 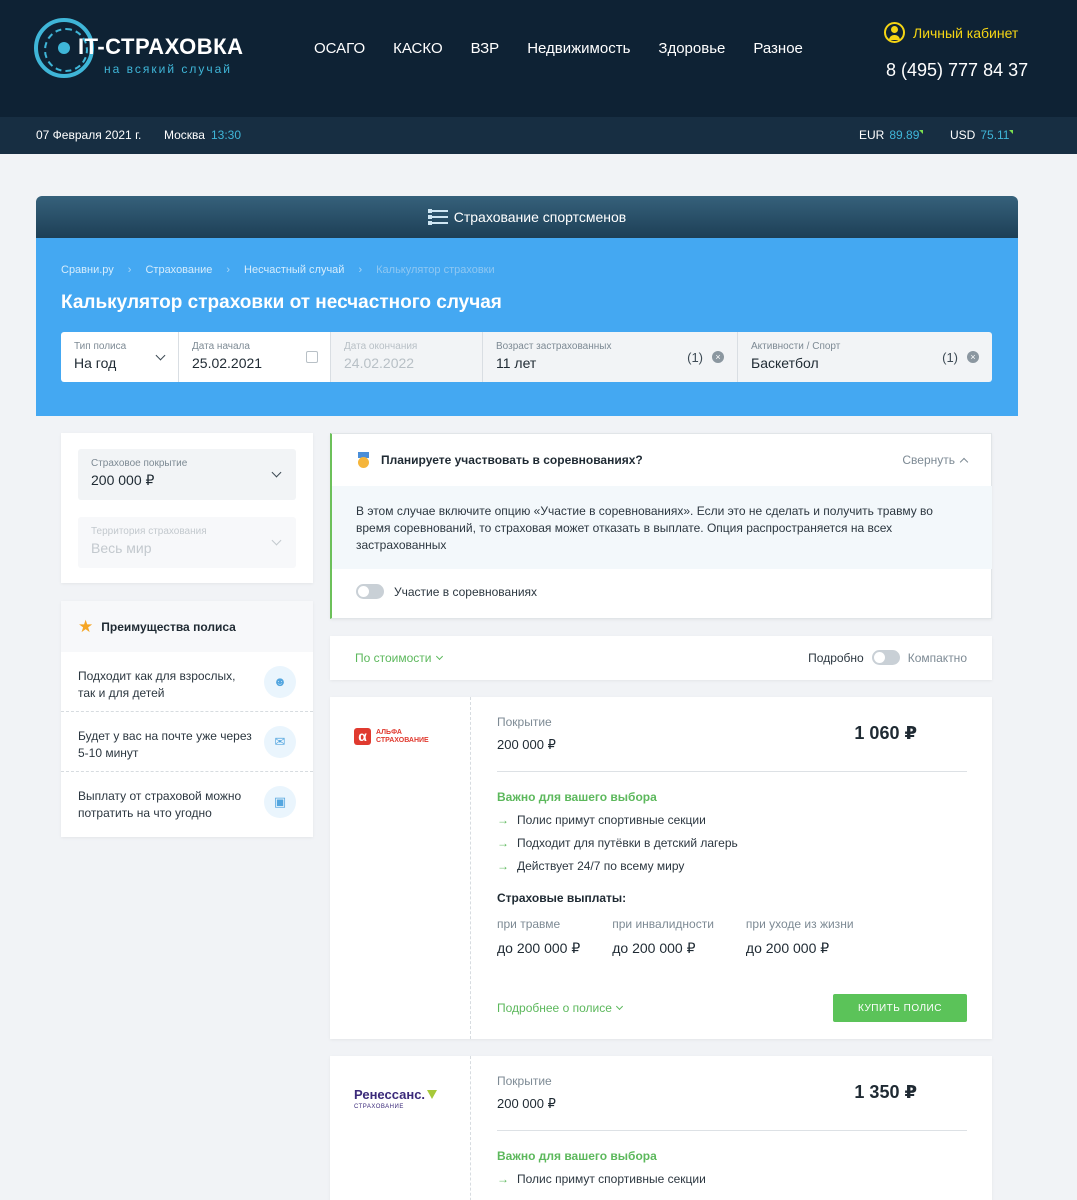 What do you see at coordinates (957, 70) in the screenshot?
I see `phone-number: 8 (495) 777 84 37` at bounding box center [957, 70].